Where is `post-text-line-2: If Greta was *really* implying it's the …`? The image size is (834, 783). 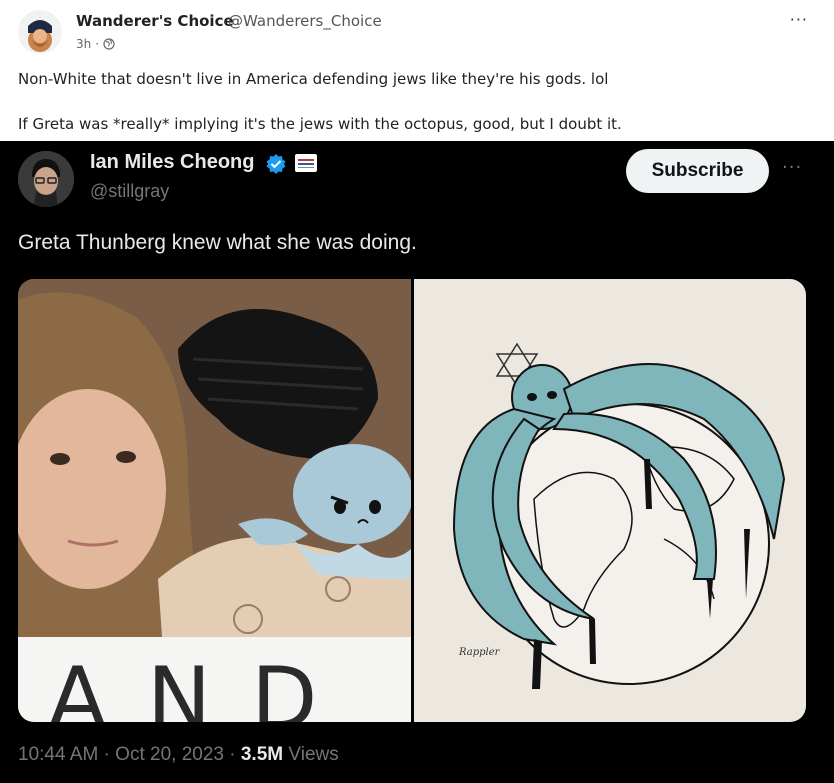 post-text-line-2: If Greta was *really* implying it's the … is located at coordinates (320, 124).